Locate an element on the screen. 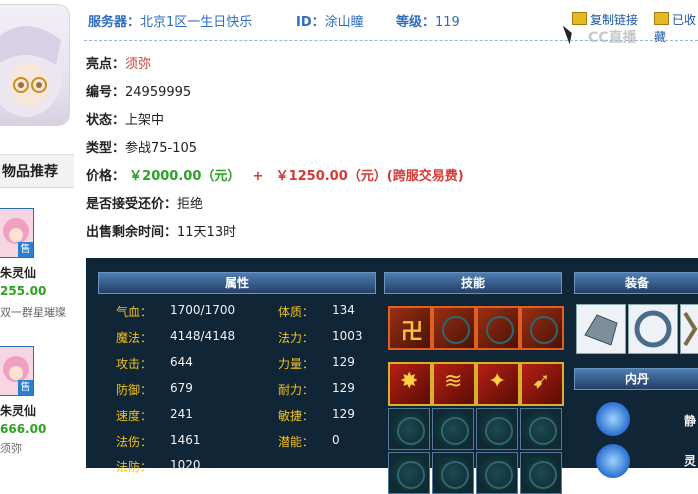  id-value: 涂山瞳 is located at coordinates (344, 22).